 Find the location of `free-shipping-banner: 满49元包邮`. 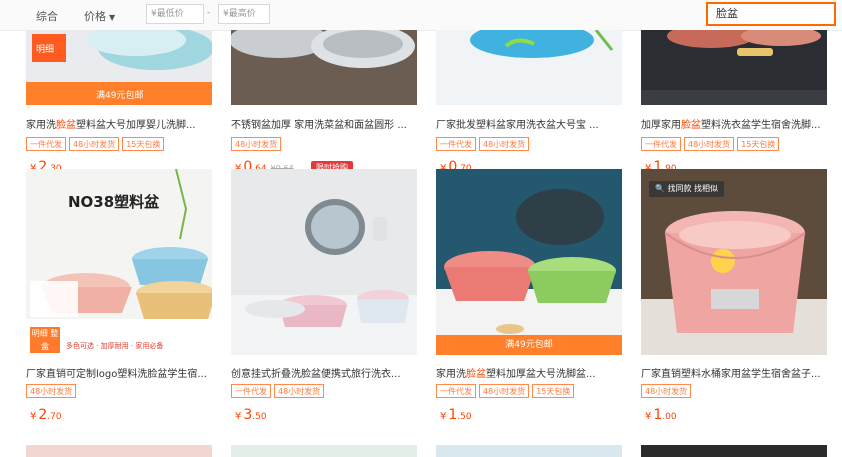

free-shipping-banner: 满49元包邮 is located at coordinates (529, 345).